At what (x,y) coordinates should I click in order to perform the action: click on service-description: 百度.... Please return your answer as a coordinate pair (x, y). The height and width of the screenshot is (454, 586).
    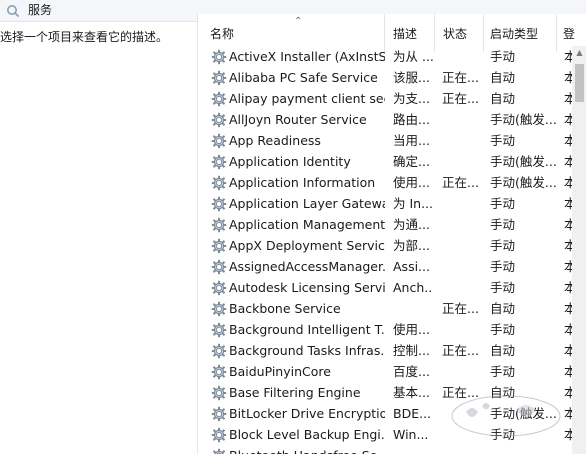
    Looking at the image, I should click on (411, 371).